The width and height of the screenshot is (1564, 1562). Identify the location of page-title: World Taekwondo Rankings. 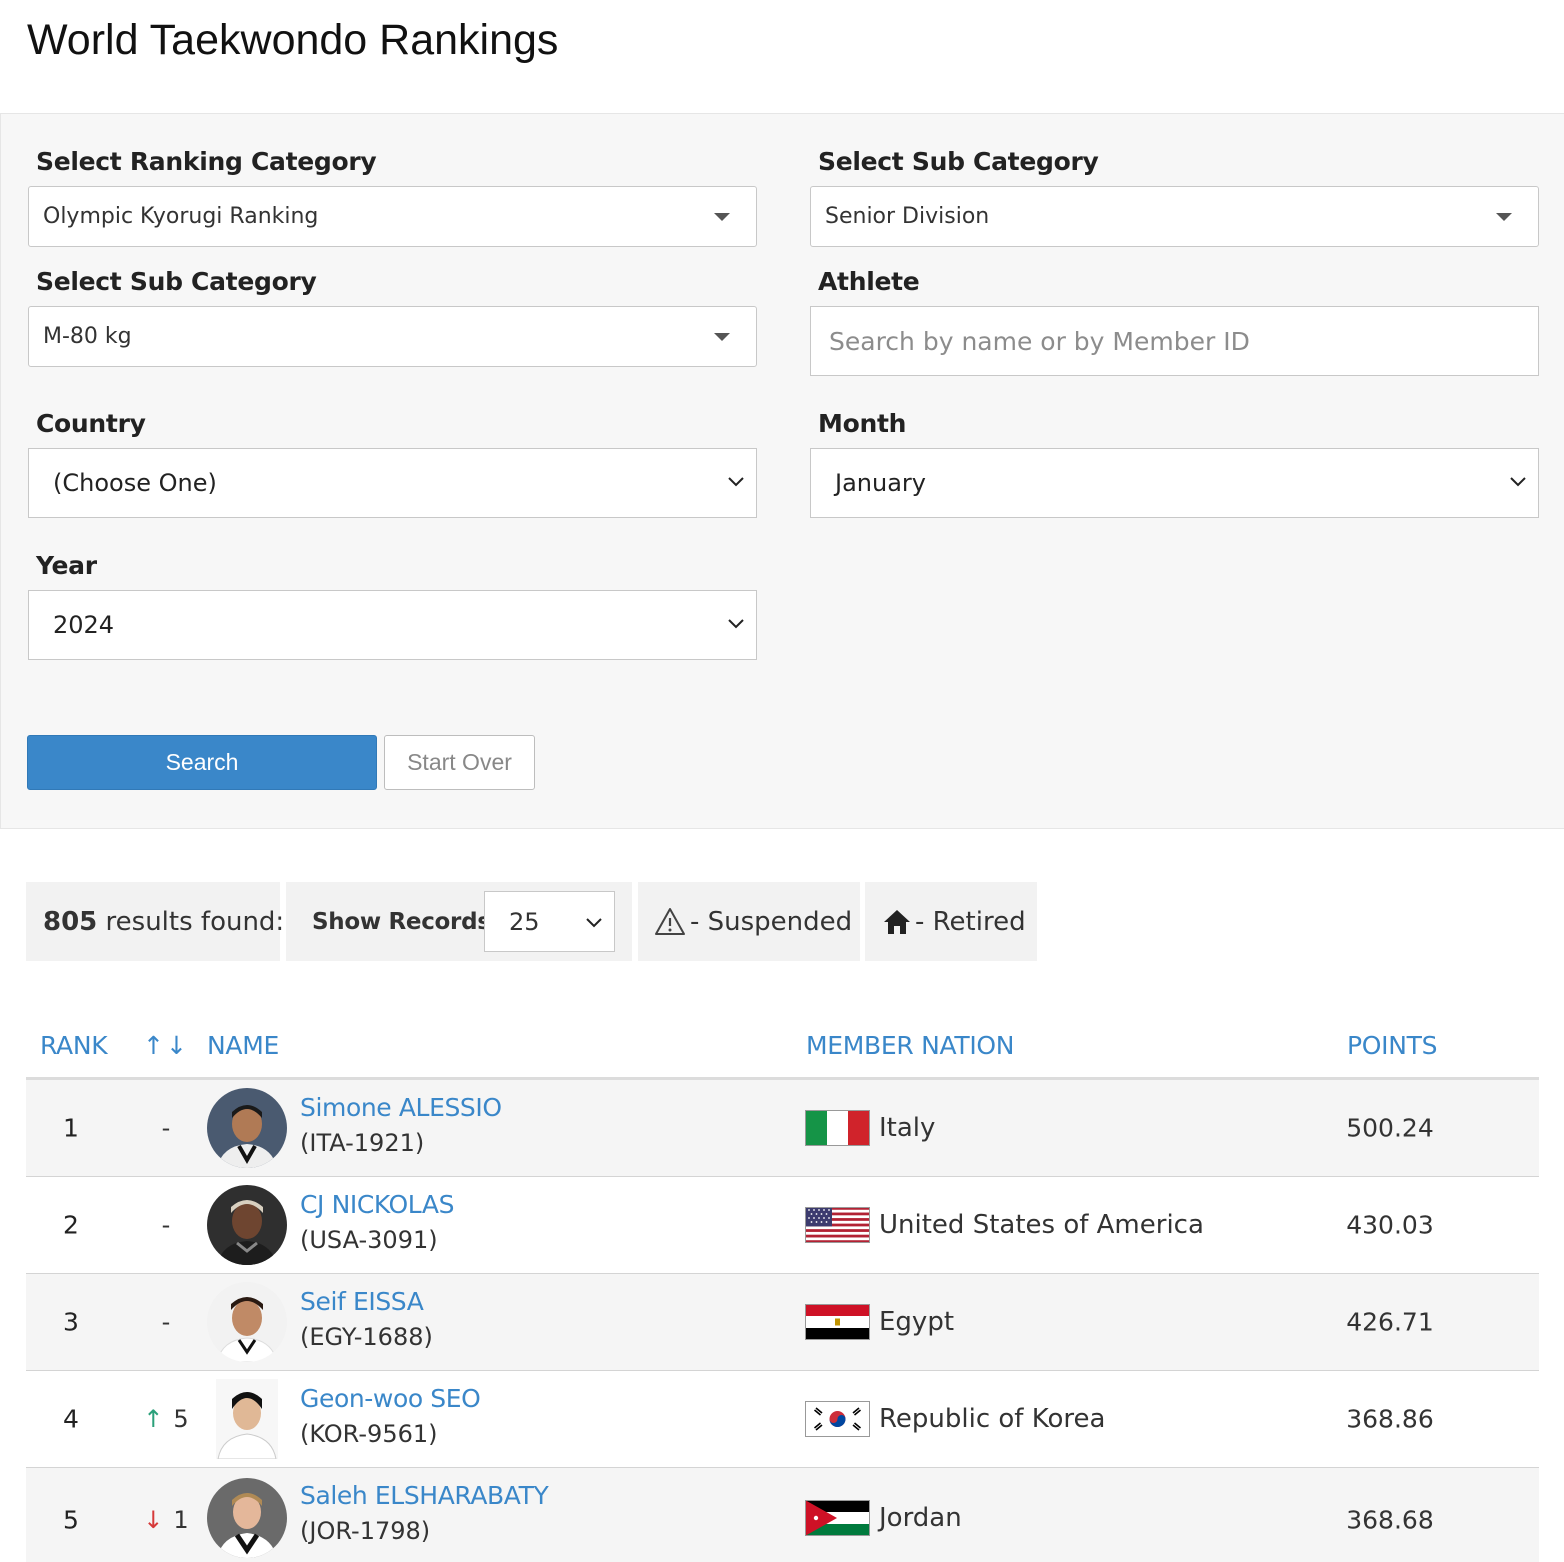
(293, 40).